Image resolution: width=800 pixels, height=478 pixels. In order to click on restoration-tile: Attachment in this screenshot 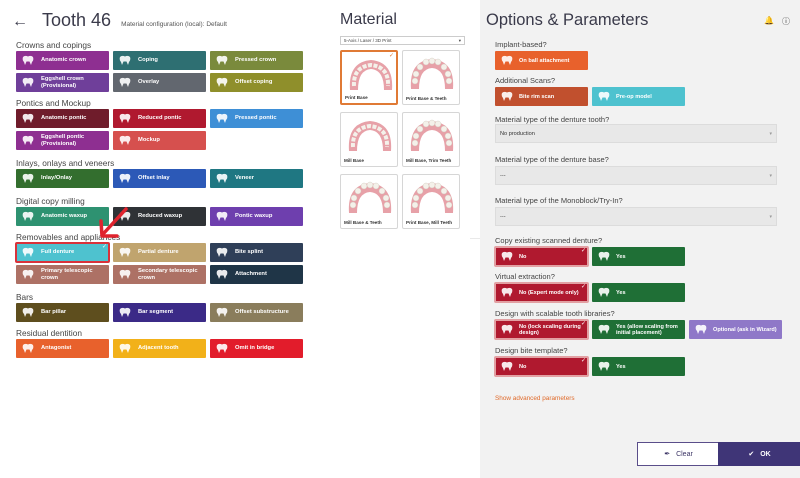, I will do `click(256, 274)`.